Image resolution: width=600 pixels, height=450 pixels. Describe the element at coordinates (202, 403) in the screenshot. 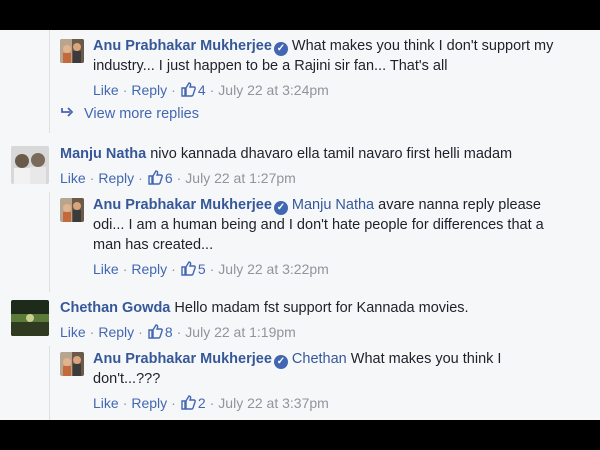

I see `like-count: 2` at that location.